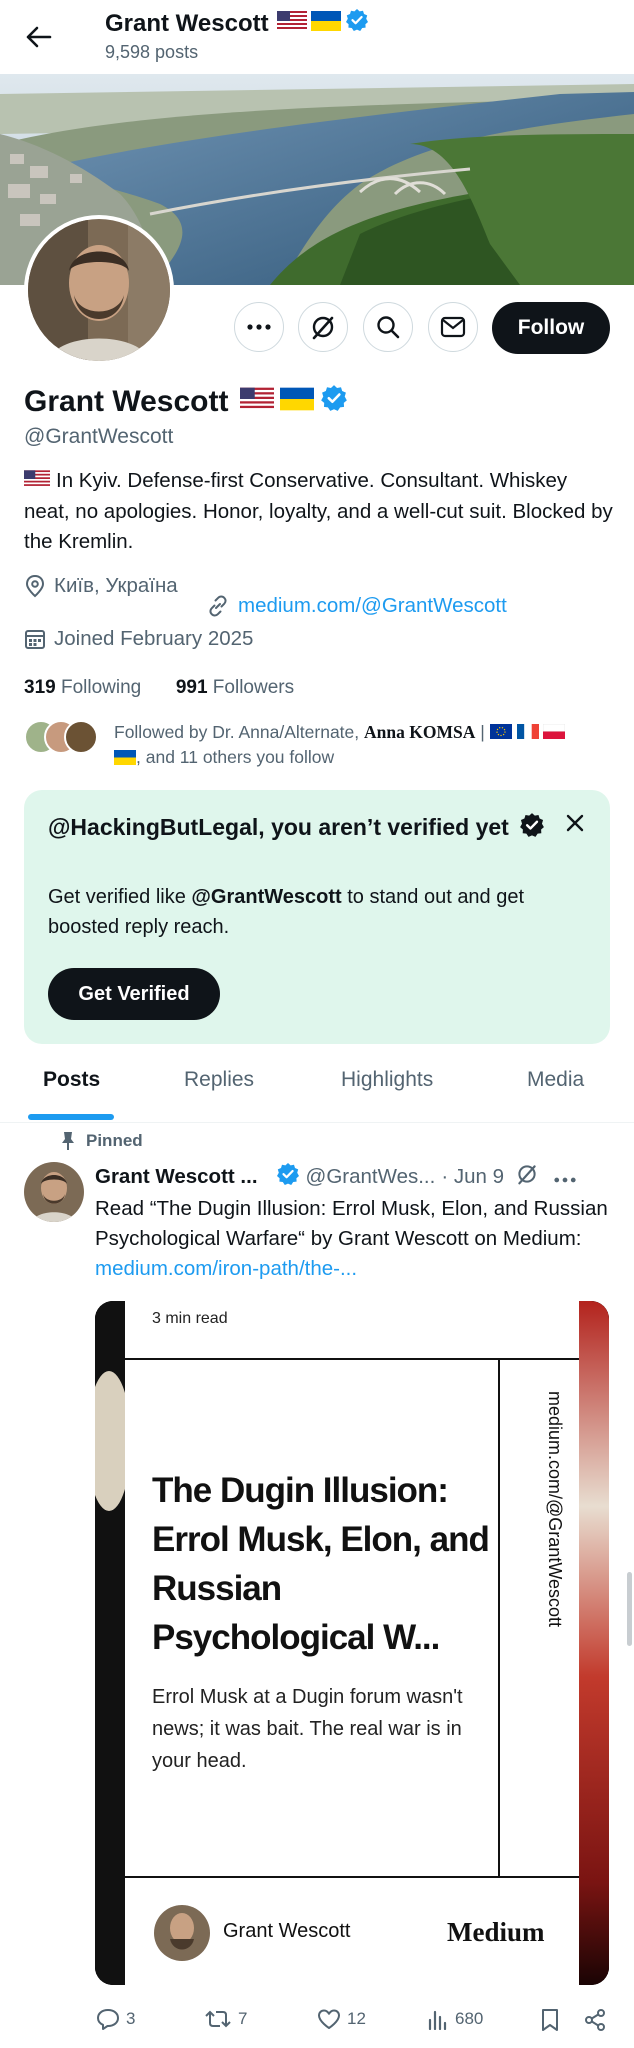 The height and width of the screenshot is (2048, 634). Describe the element at coordinates (554, 733) in the screenshot. I see `poland-flag-icon` at that location.